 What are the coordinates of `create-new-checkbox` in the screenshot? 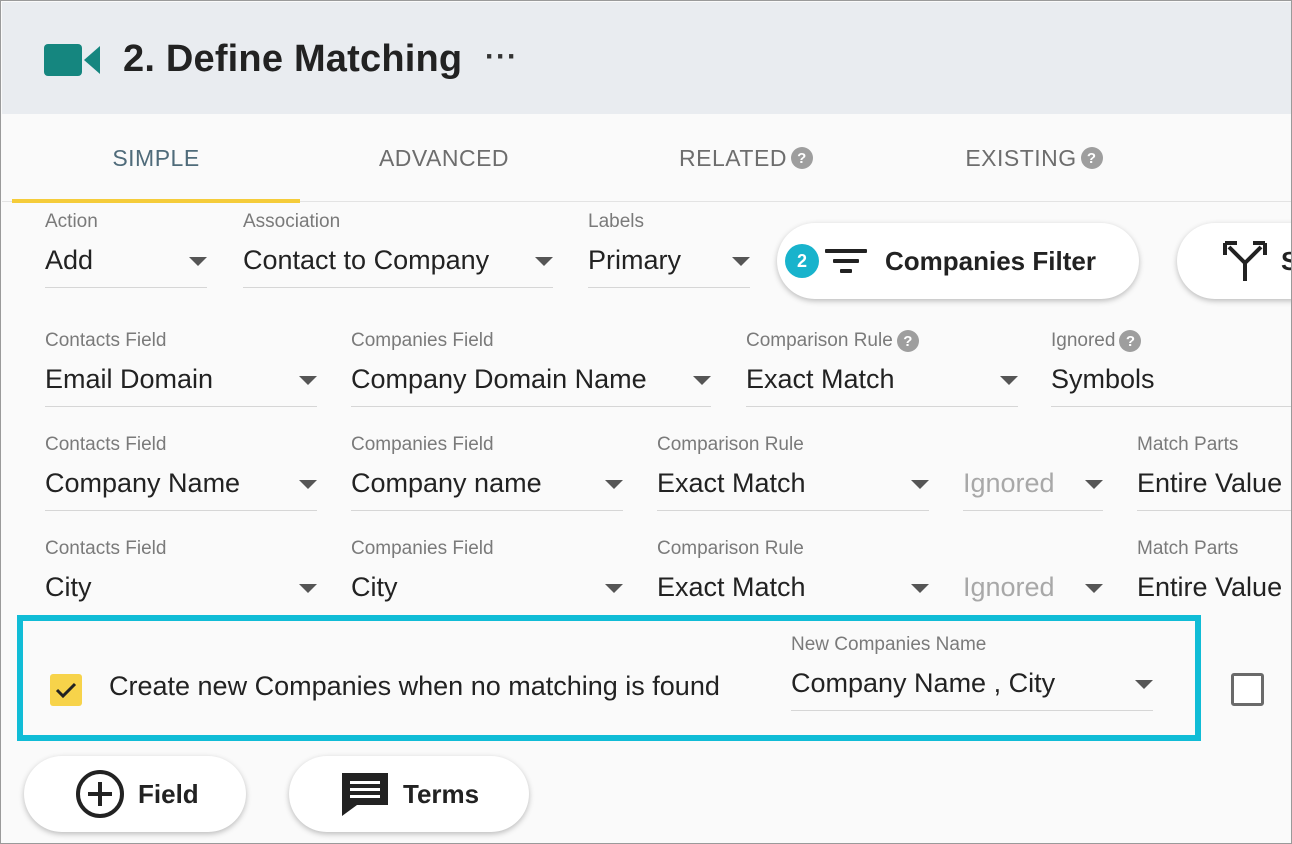 It's located at (66, 690).